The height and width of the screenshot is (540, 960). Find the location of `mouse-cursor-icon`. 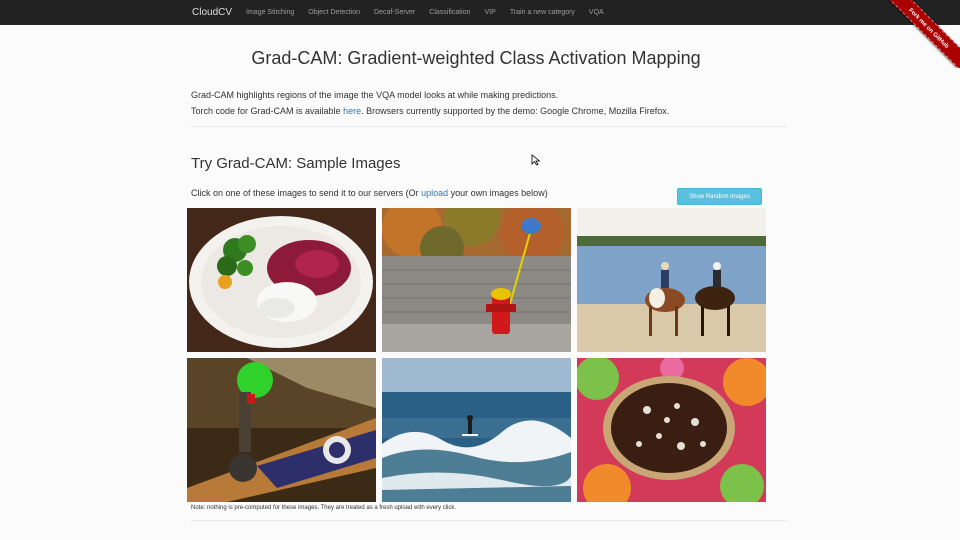

mouse-cursor-icon is located at coordinates (536, 160).